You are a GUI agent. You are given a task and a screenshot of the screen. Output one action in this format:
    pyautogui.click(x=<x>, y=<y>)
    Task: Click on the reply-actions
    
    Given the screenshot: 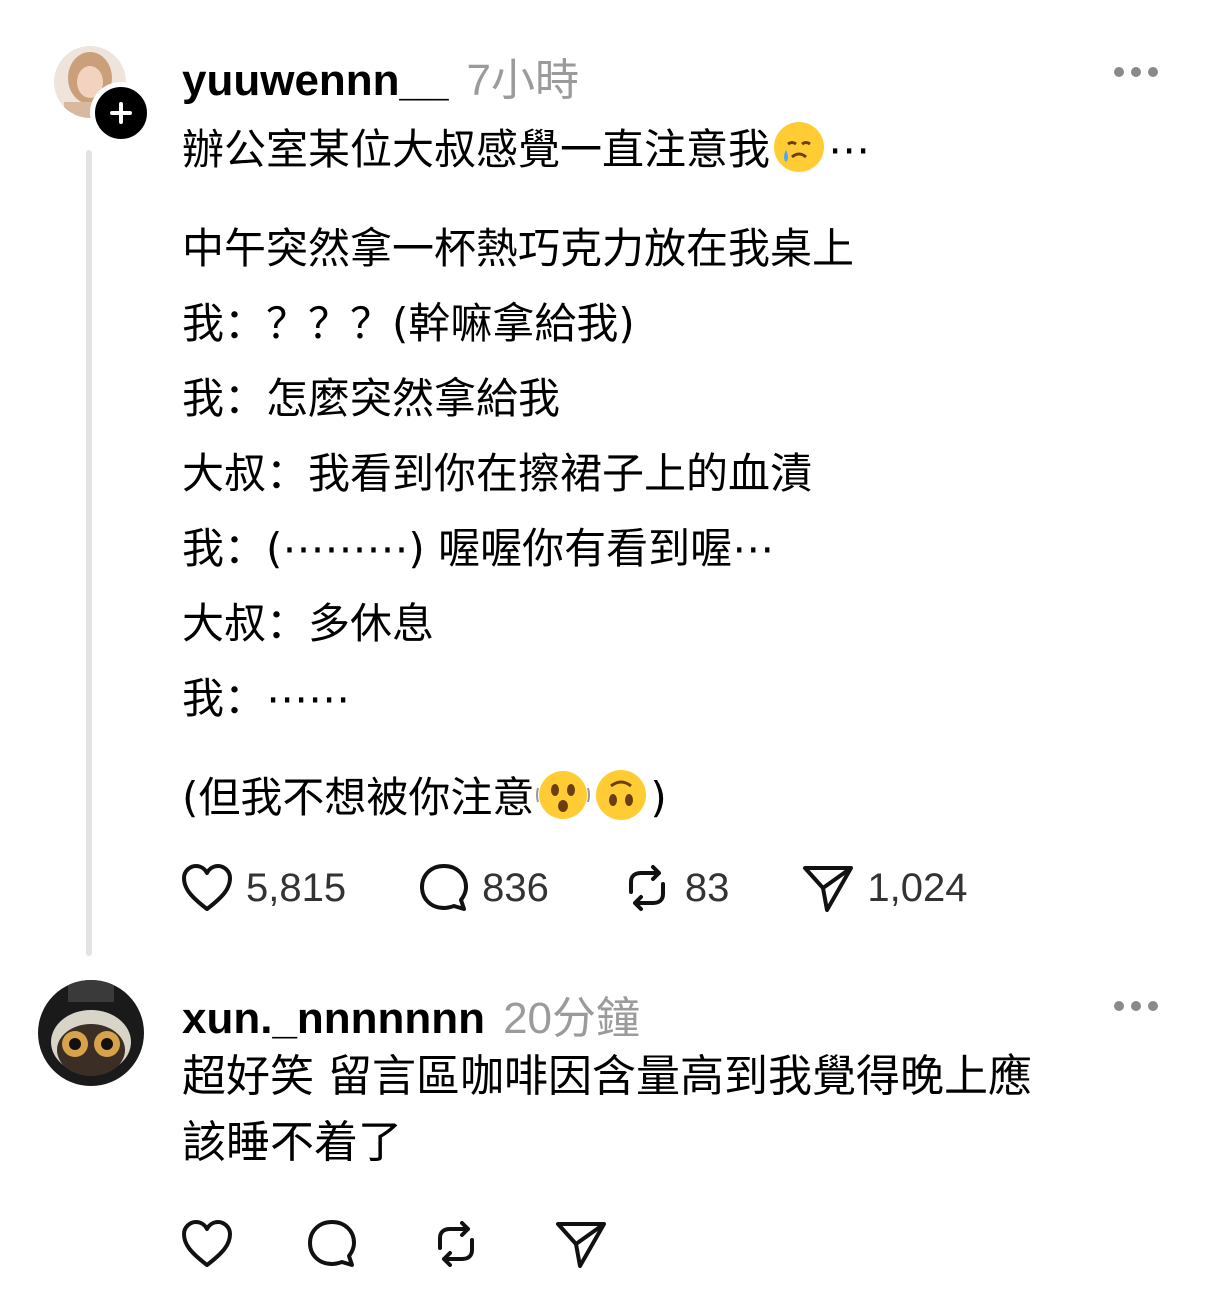 What is the action you would take?
    pyautogui.click(x=394, y=1244)
    